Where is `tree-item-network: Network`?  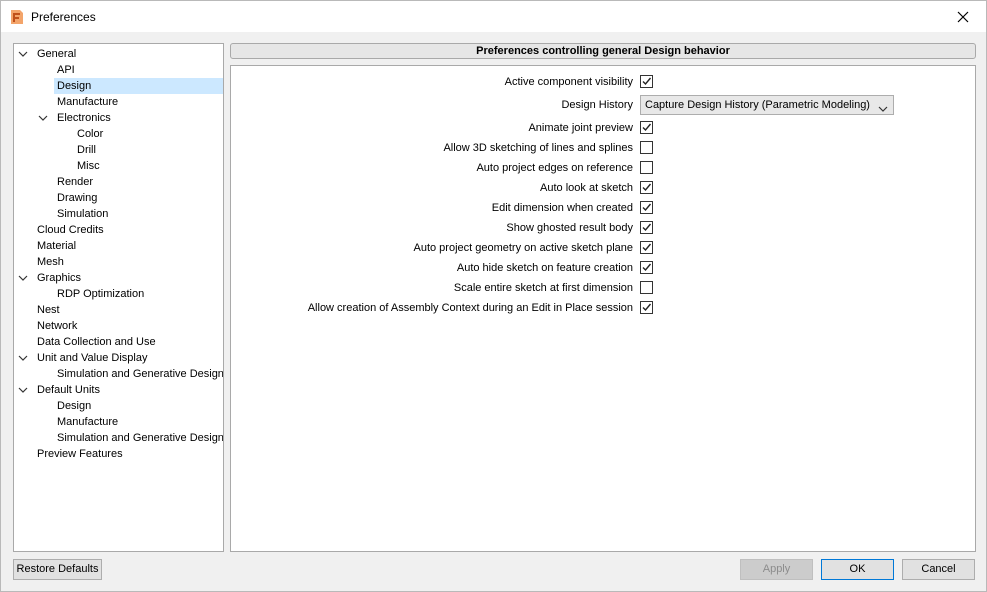
tree-item-network: Network is located at coordinates (57, 326).